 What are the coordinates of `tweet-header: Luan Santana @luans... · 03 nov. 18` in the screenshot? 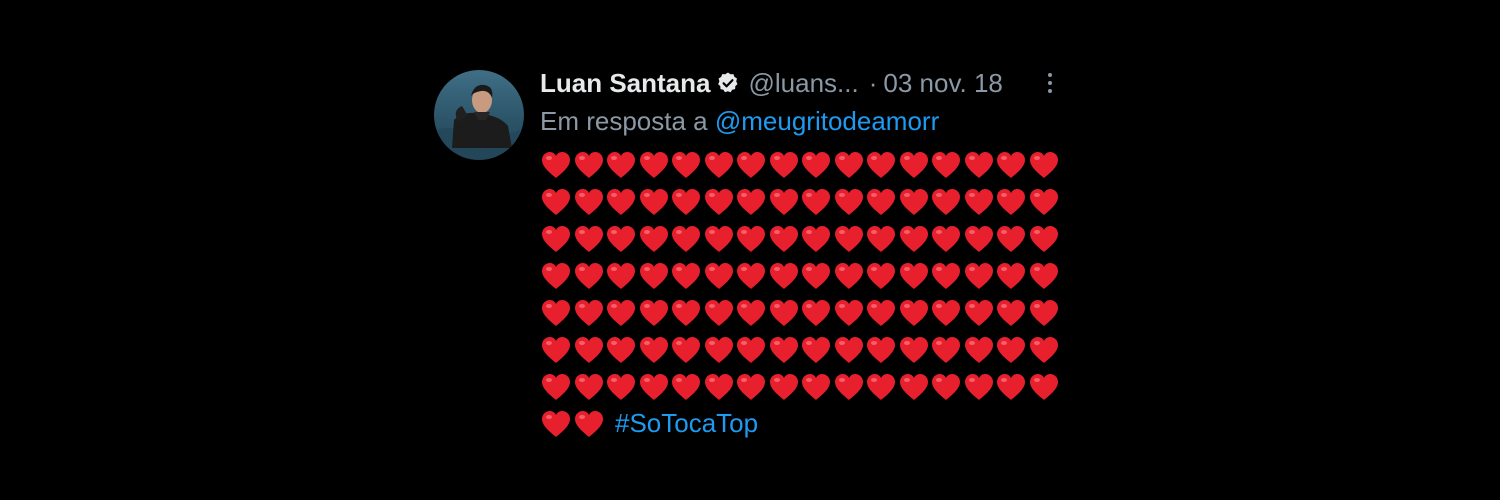 It's located at (771, 83).